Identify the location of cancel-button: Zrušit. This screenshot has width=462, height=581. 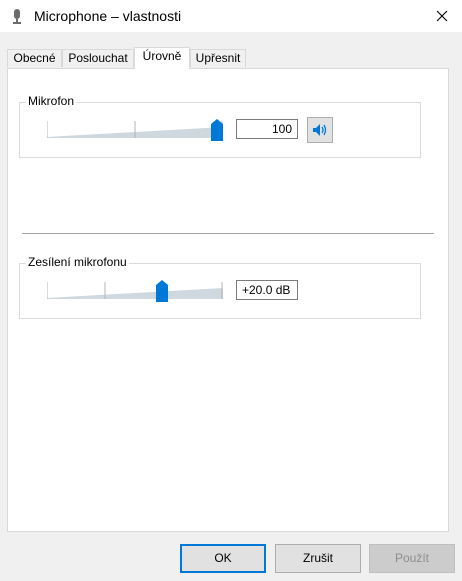
(318, 558).